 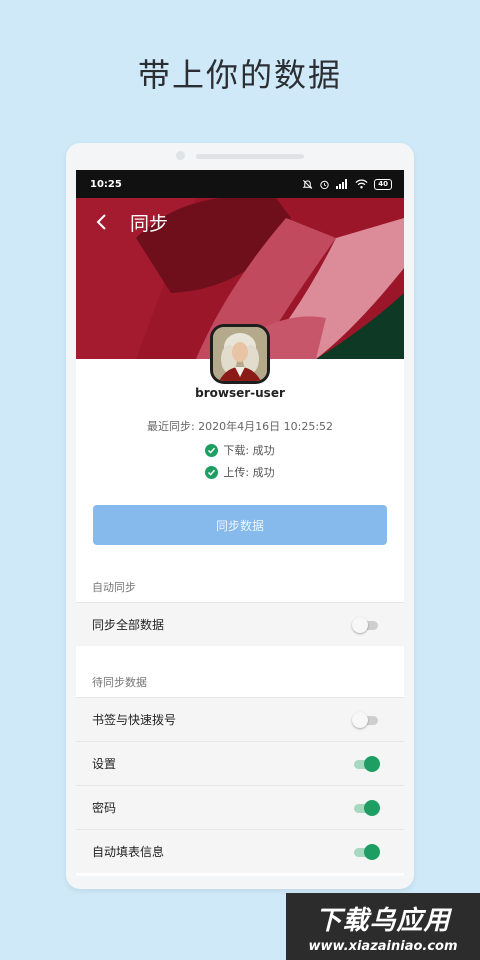 I want to click on wifi-icon, so click(x=361, y=184).